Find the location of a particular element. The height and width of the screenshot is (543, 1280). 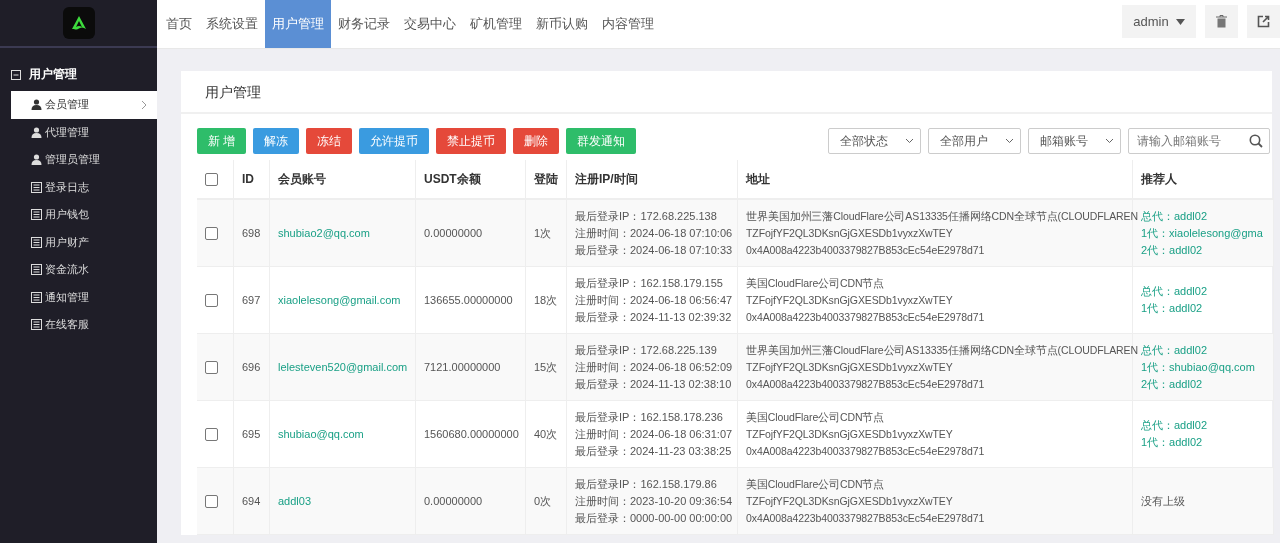

table-cell-line: 注册时间：2024-06-18 07:10:06 is located at coordinates (654, 233).